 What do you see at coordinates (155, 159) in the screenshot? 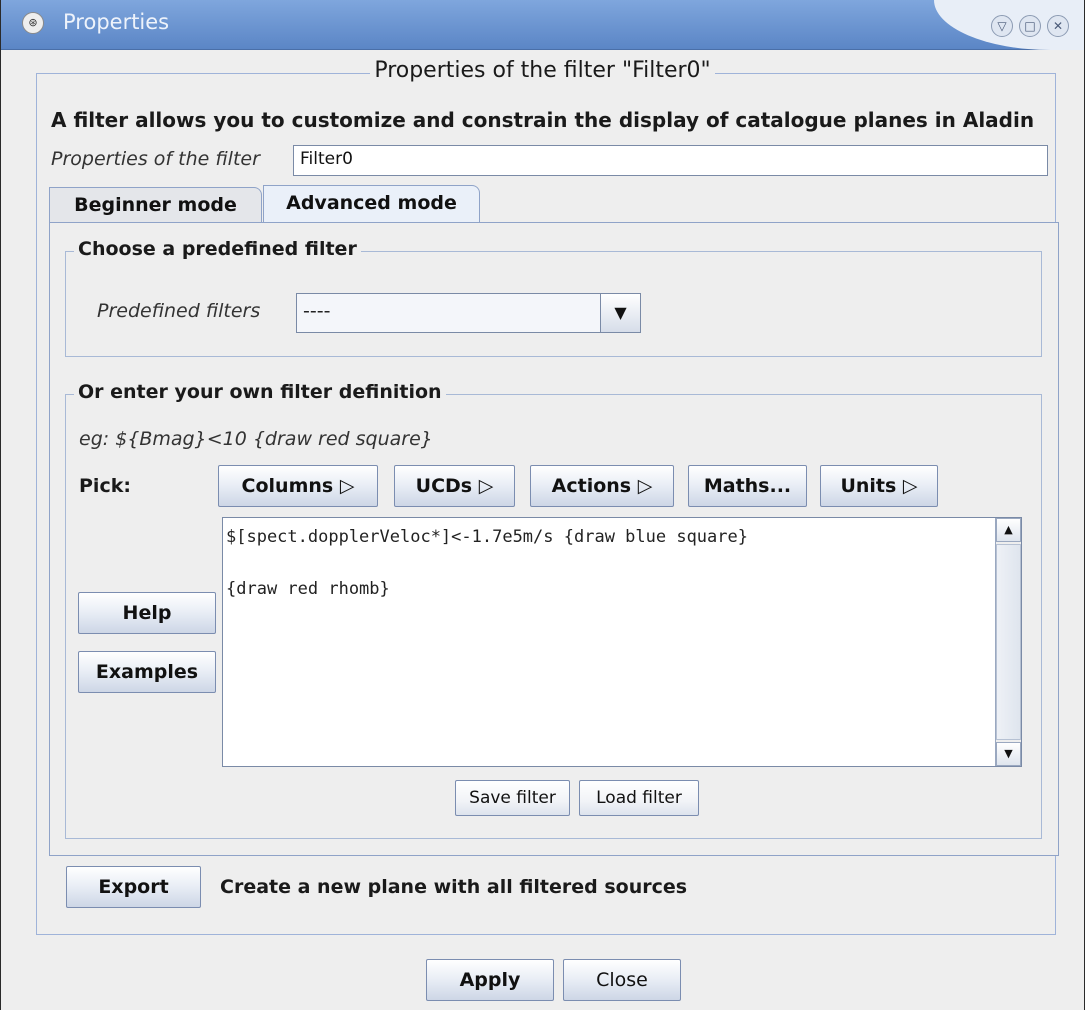
I see `filter-name-label: Properties of the filter` at bounding box center [155, 159].